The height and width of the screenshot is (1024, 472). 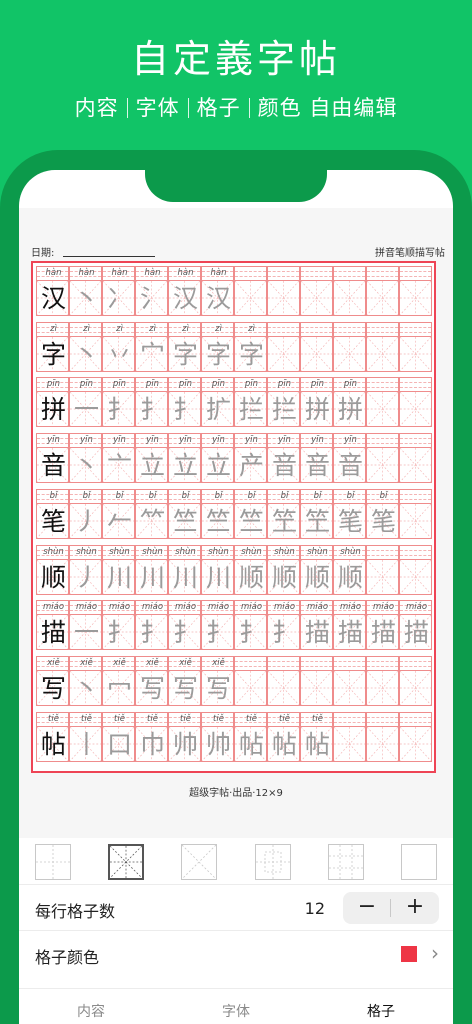 I want to click on character-cell: 竺, so click(x=250, y=520).